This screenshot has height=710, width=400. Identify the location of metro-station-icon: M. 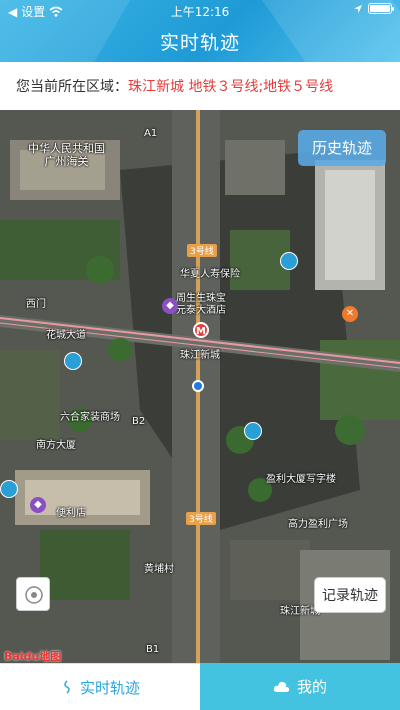
(201, 330).